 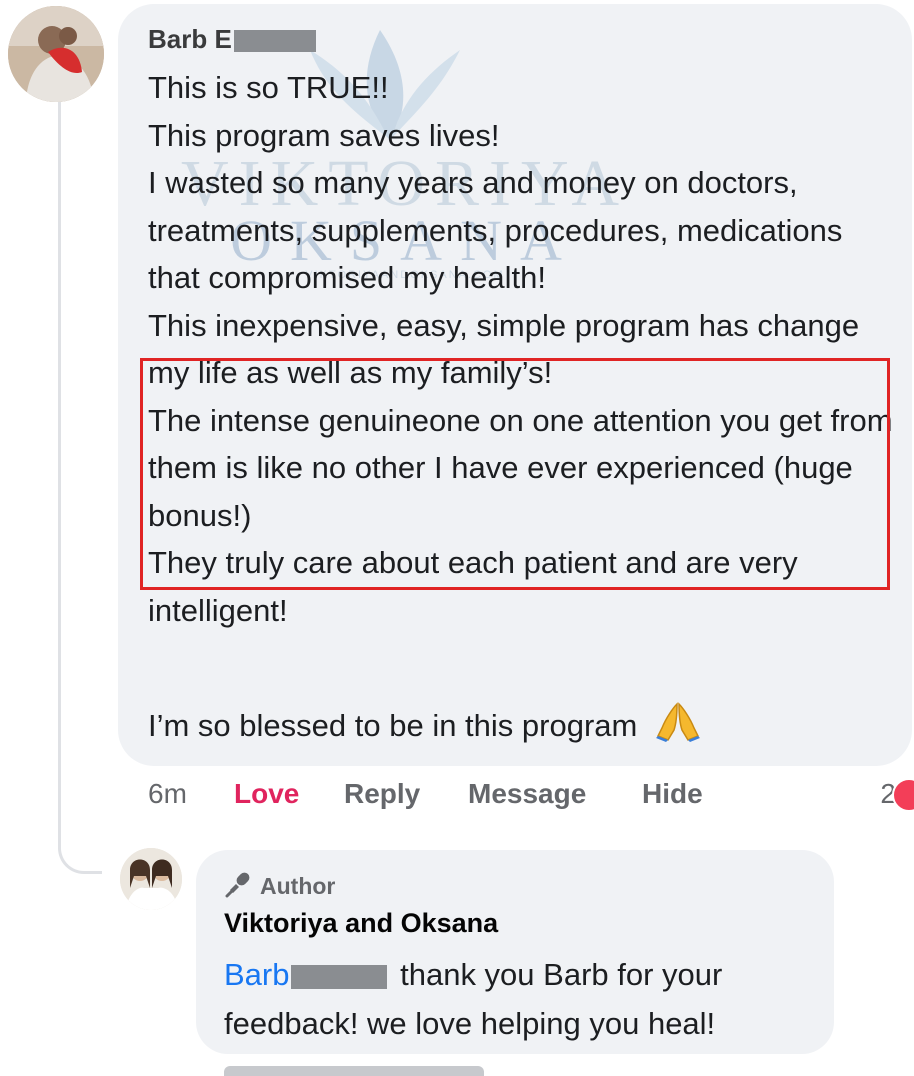 What do you see at coordinates (354, 1071) in the screenshot?
I see `reply-actions-cutoff` at bounding box center [354, 1071].